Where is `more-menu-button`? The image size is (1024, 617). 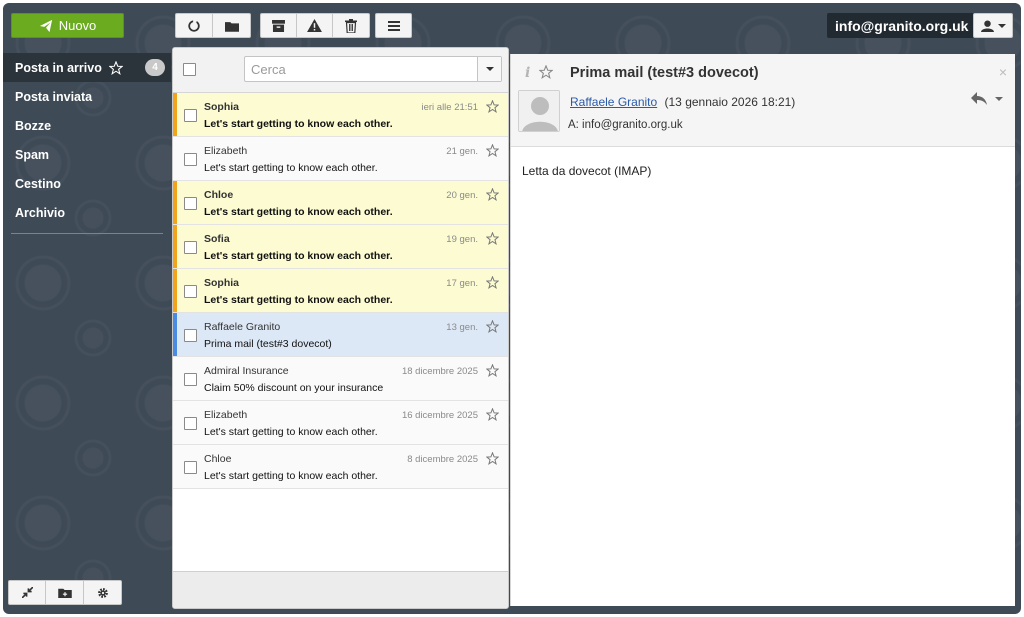
more-menu-button is located at coordinates (393, 25).